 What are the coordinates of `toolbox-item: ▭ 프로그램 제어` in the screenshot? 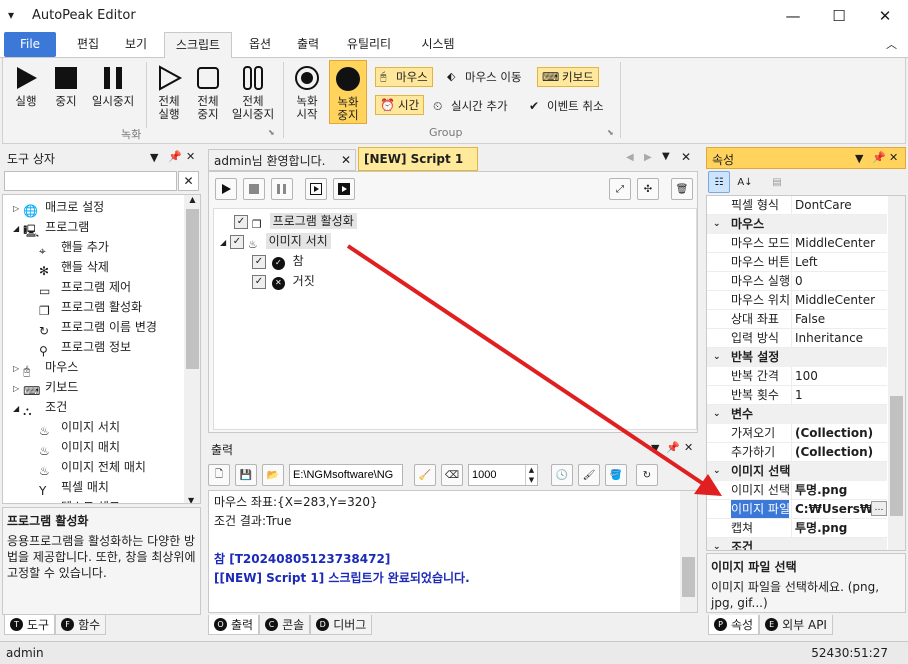 It's located at (85, 287).